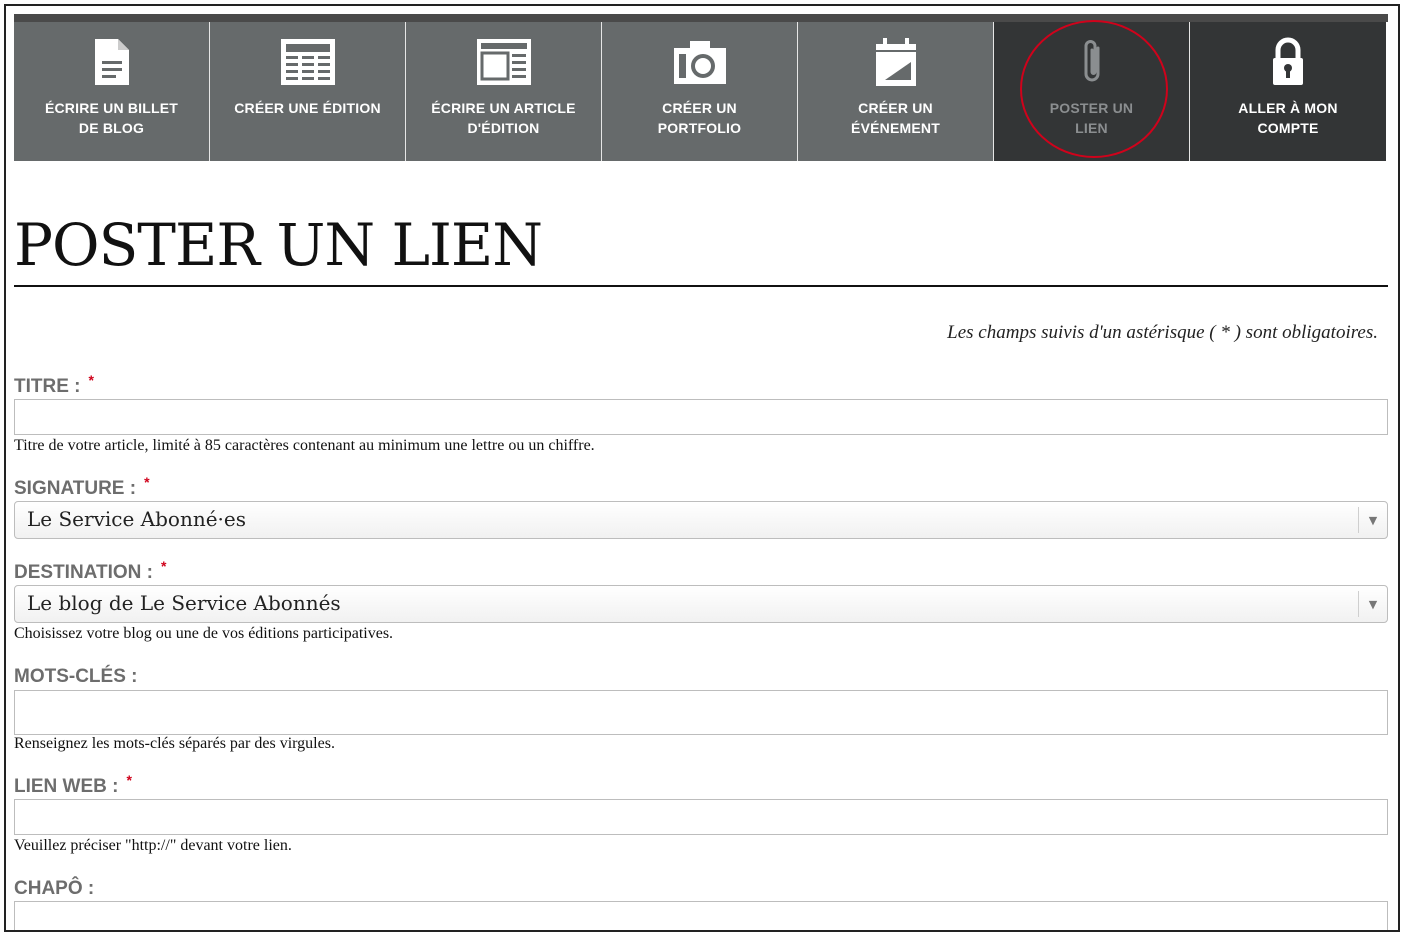 The height and width of the screenshot is (940, 1410). I want to click on page-title: POSTER UN LIEN, so click(278, 245).